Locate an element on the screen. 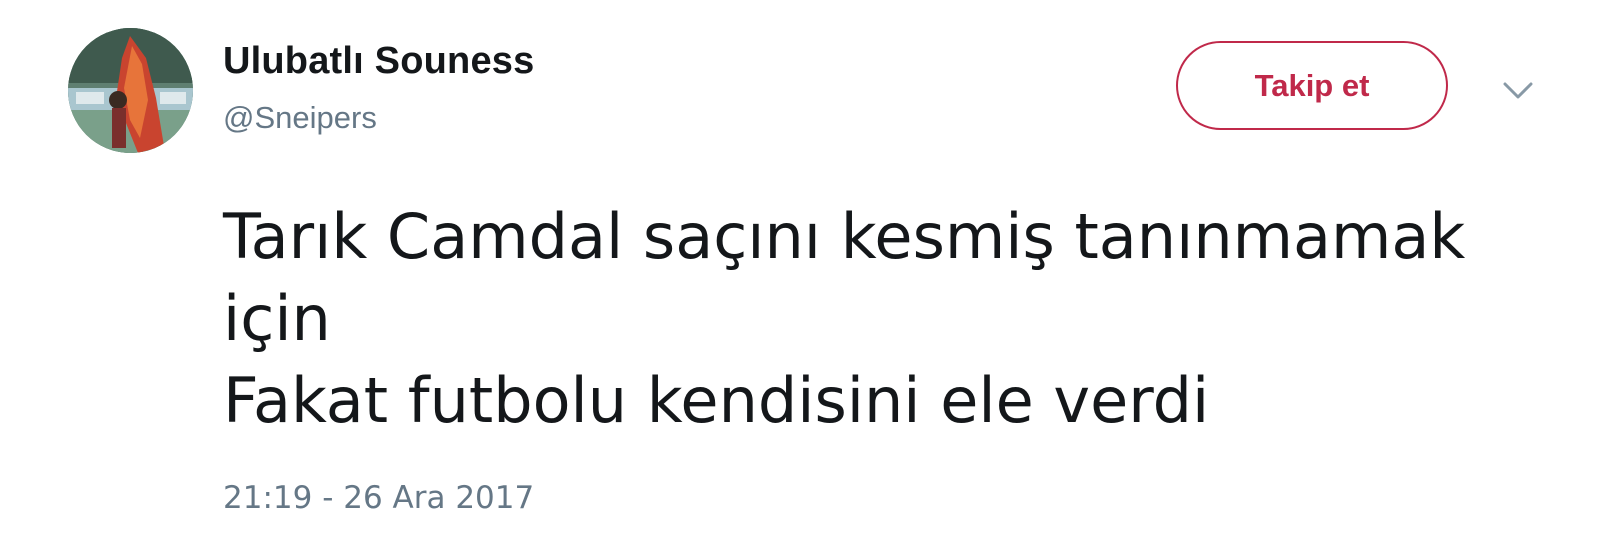 The width and height of the screenshot is (1621, 555). avatar is located at coordinates (130, 90).